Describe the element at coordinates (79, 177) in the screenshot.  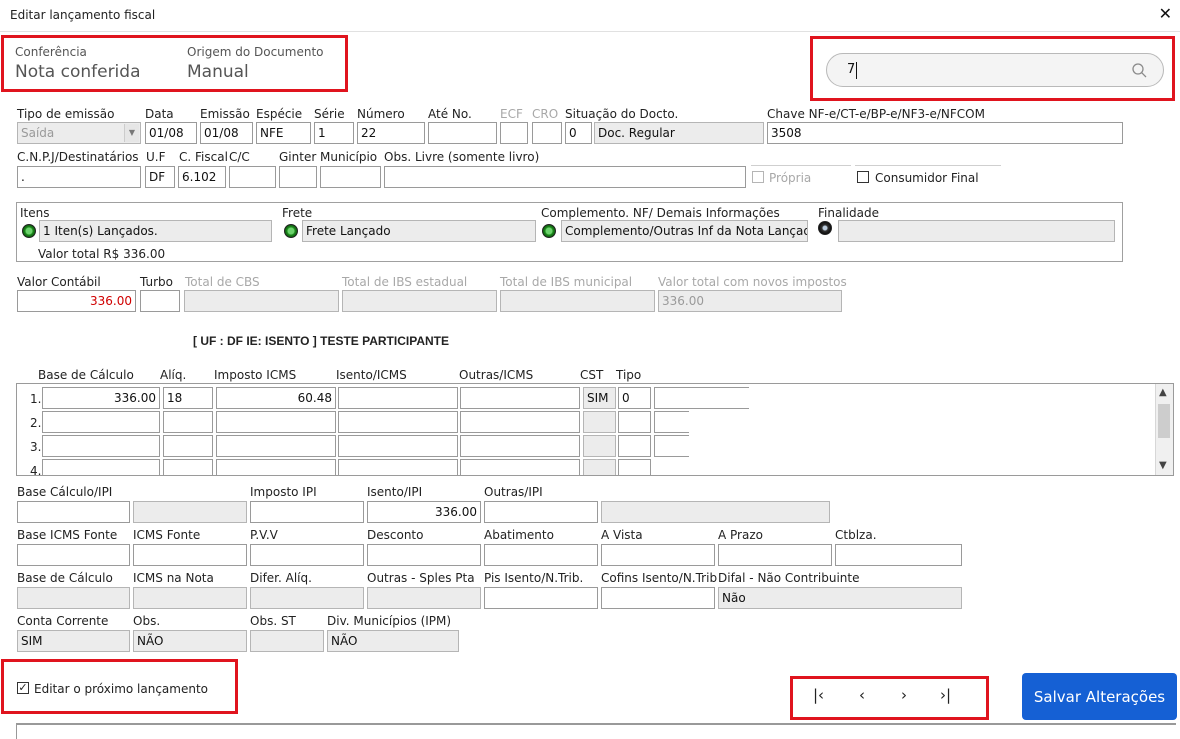
I see `cnpj-field: .` at that location.